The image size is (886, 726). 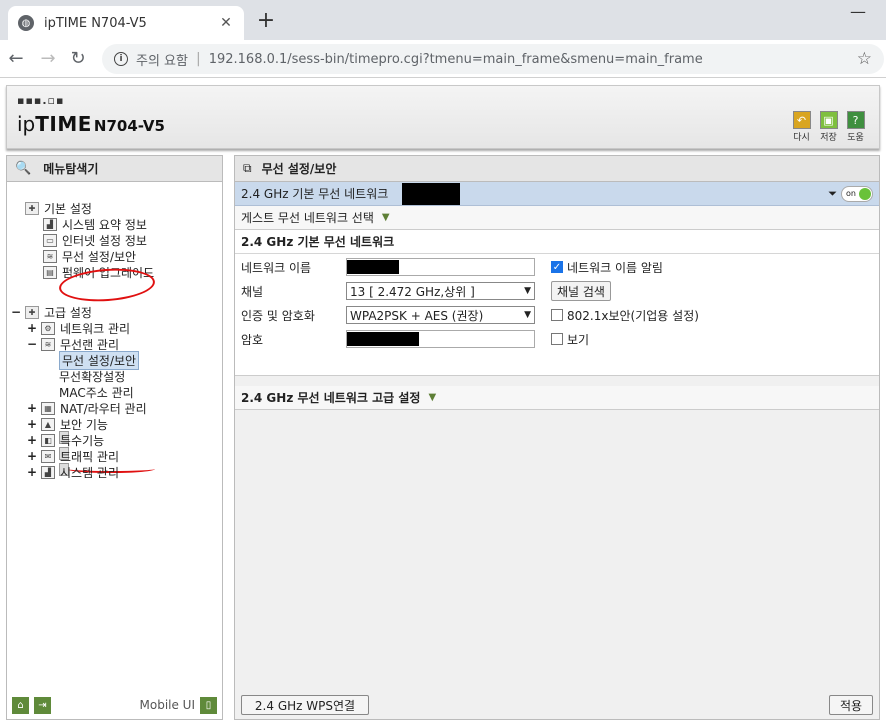 What do you see at coordinates (307, 218) in the screenshot?
I see `guest-label: 게스트 무선 네트워크 선택` at bounding box center [307, 218].